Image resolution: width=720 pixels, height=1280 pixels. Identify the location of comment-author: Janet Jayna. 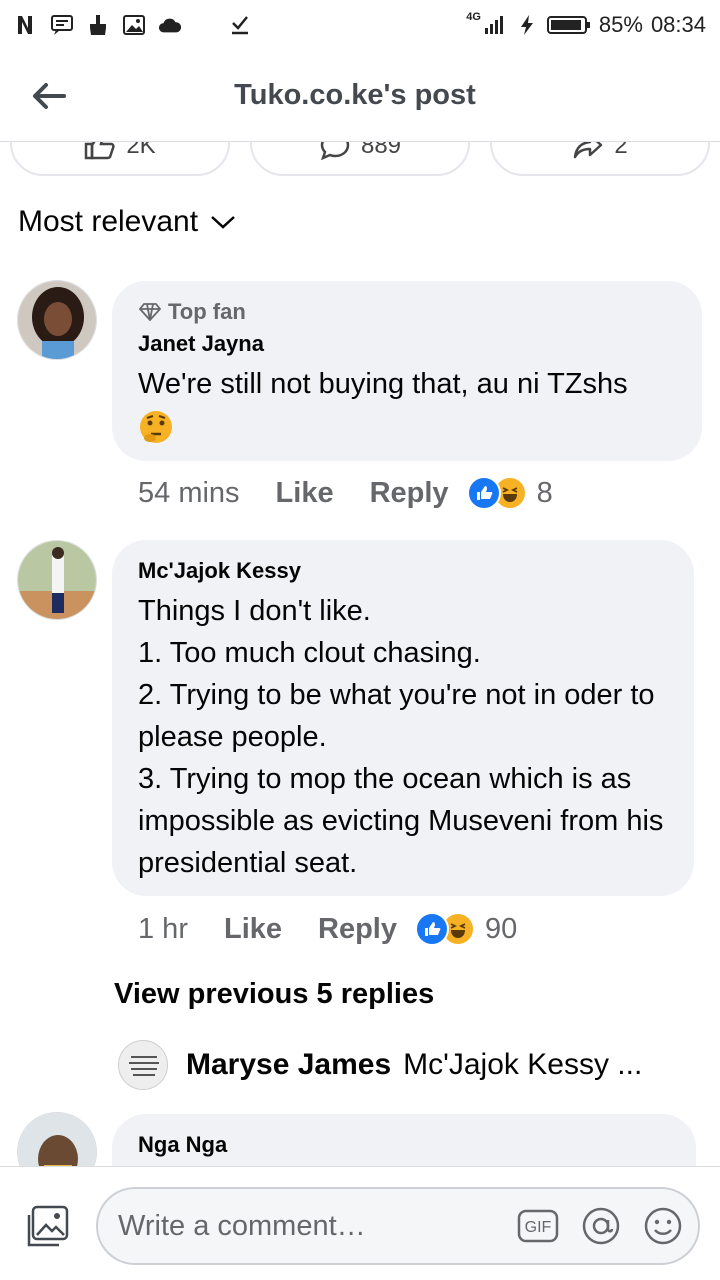
(407, 344).